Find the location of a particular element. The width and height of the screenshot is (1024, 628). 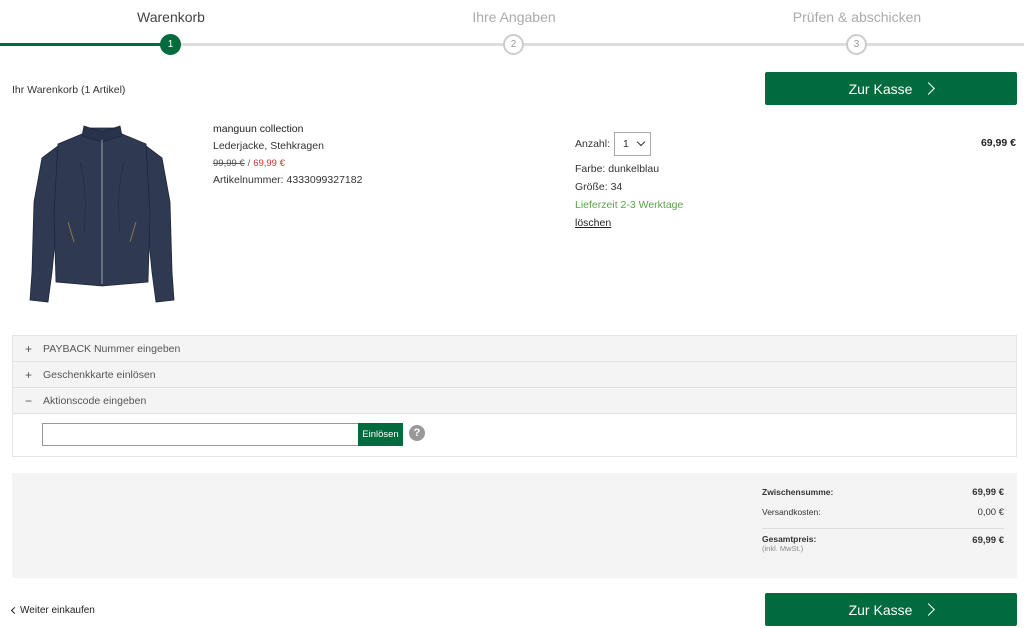

accordion-giftcard-label: Geschenkkarte einlösen is located at coordinates (99, 374).